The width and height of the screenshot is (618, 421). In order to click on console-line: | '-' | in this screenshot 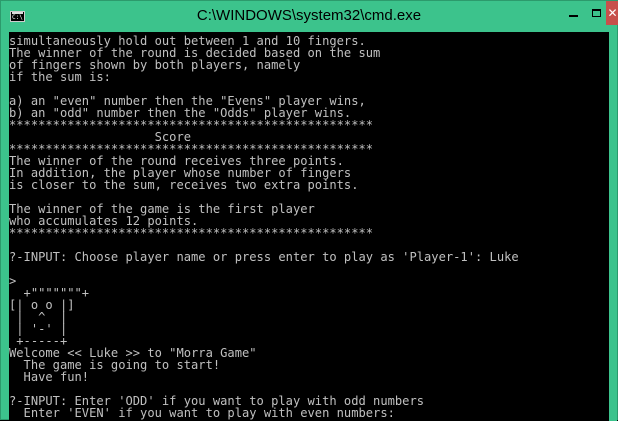, I will do `click(38, 329)`.